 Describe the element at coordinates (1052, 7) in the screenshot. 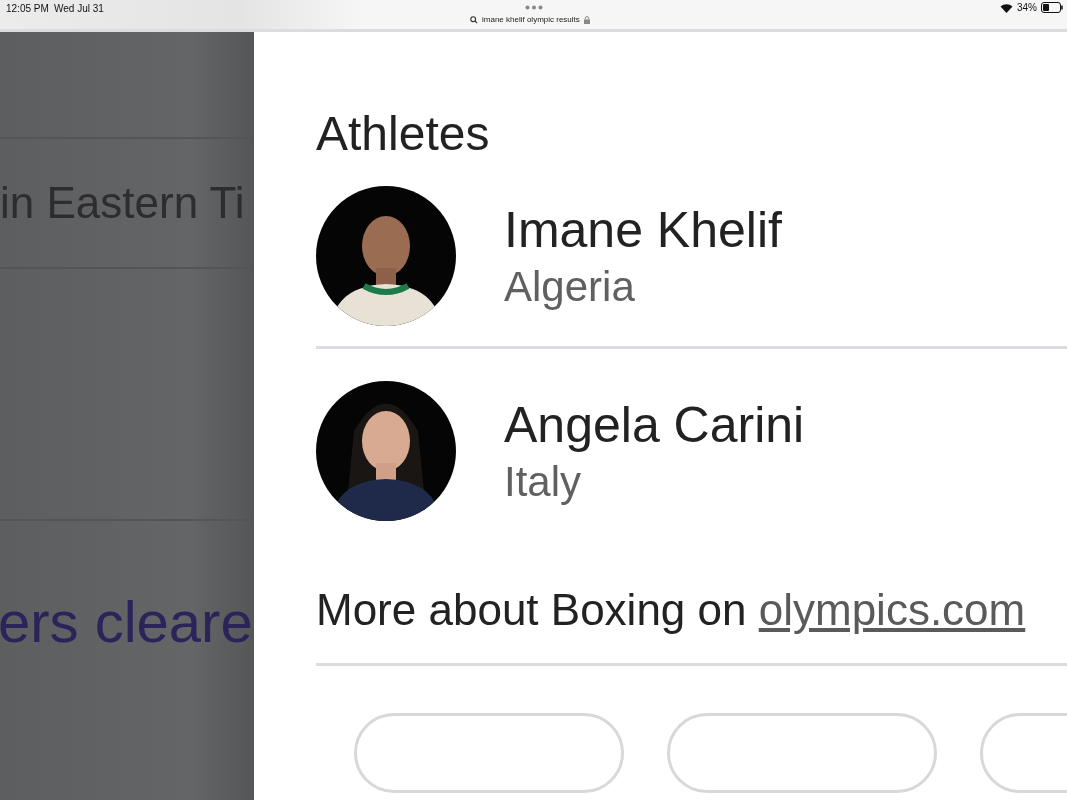

I see `battery-icon` at that location.